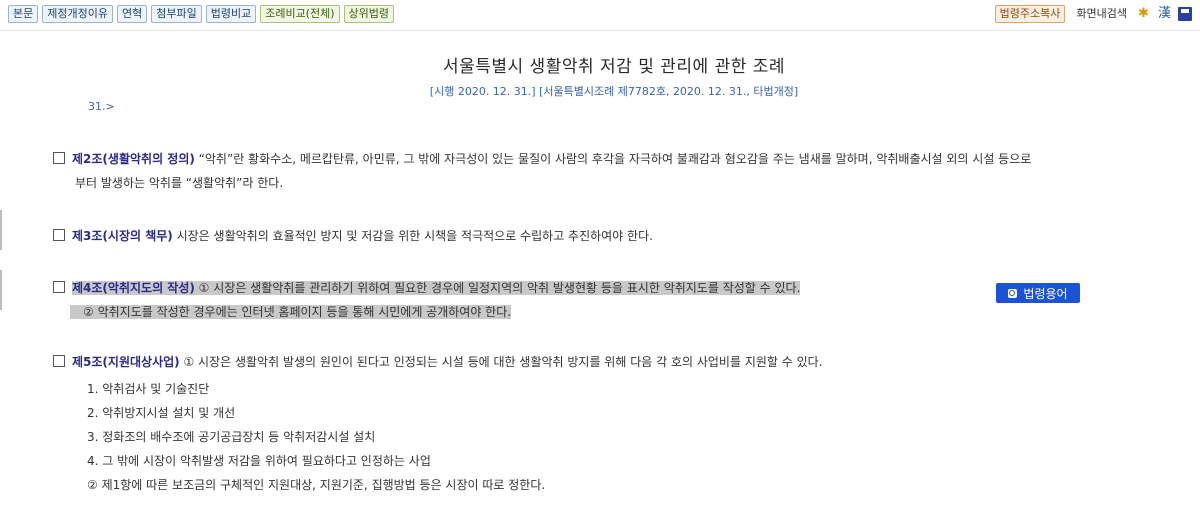  What do you see at coordinates (368, 14) in the screenshot?
I see `upper-law-button: 상위법령` at bounding box center [368, 14].